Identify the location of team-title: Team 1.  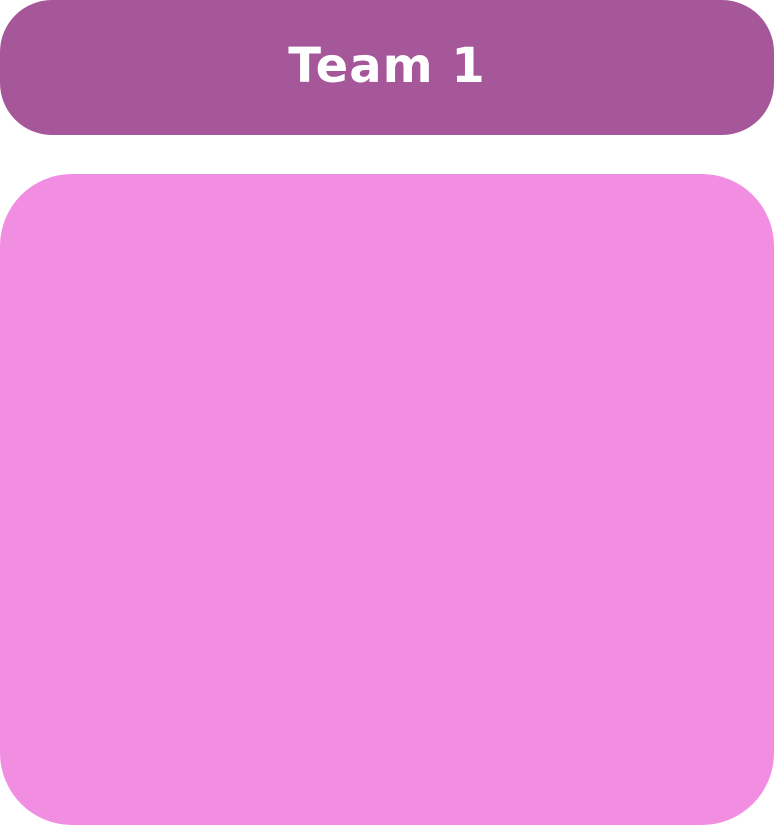
(387, 65).